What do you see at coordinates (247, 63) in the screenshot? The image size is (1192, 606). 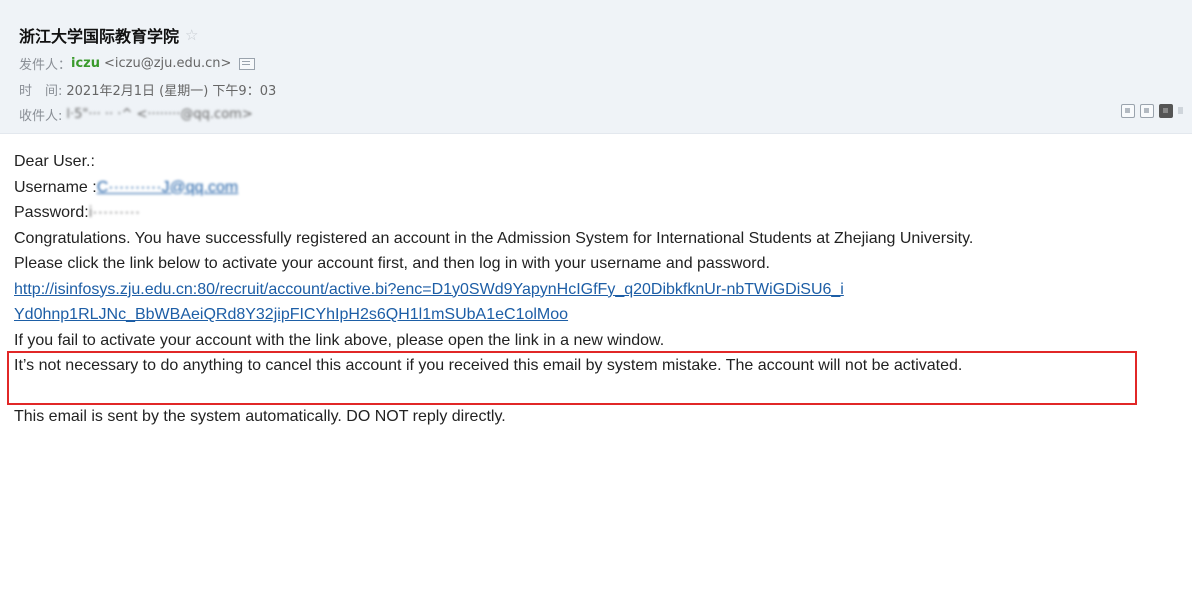 I see `contact-card-icon` at bounding box center [247, 63].